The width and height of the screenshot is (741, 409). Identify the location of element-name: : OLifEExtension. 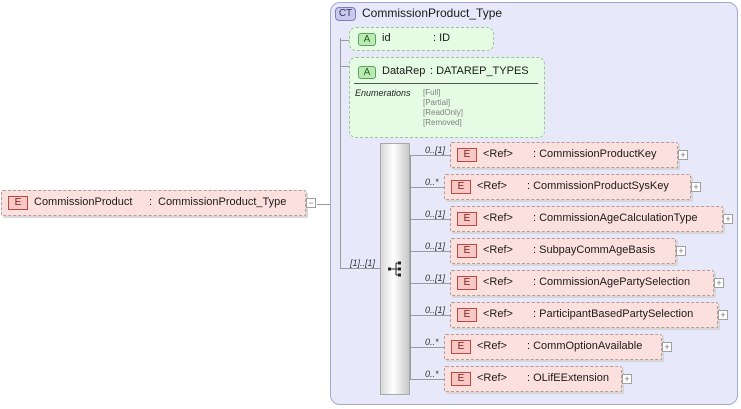
(568, 378).